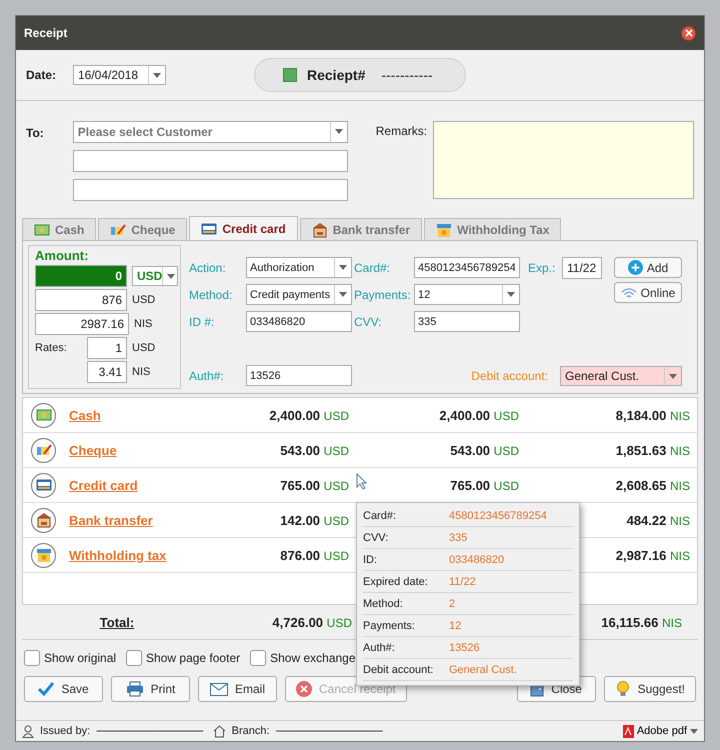 This screenshot has height=750, width=720. Describe the element at coordinates (470, 450) in the screenshot. I see `amount-cell: 543.00` at that location.